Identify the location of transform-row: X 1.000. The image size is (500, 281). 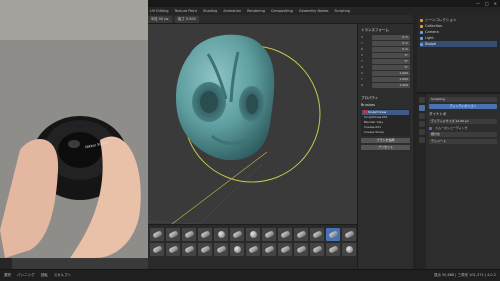
(385, 73).